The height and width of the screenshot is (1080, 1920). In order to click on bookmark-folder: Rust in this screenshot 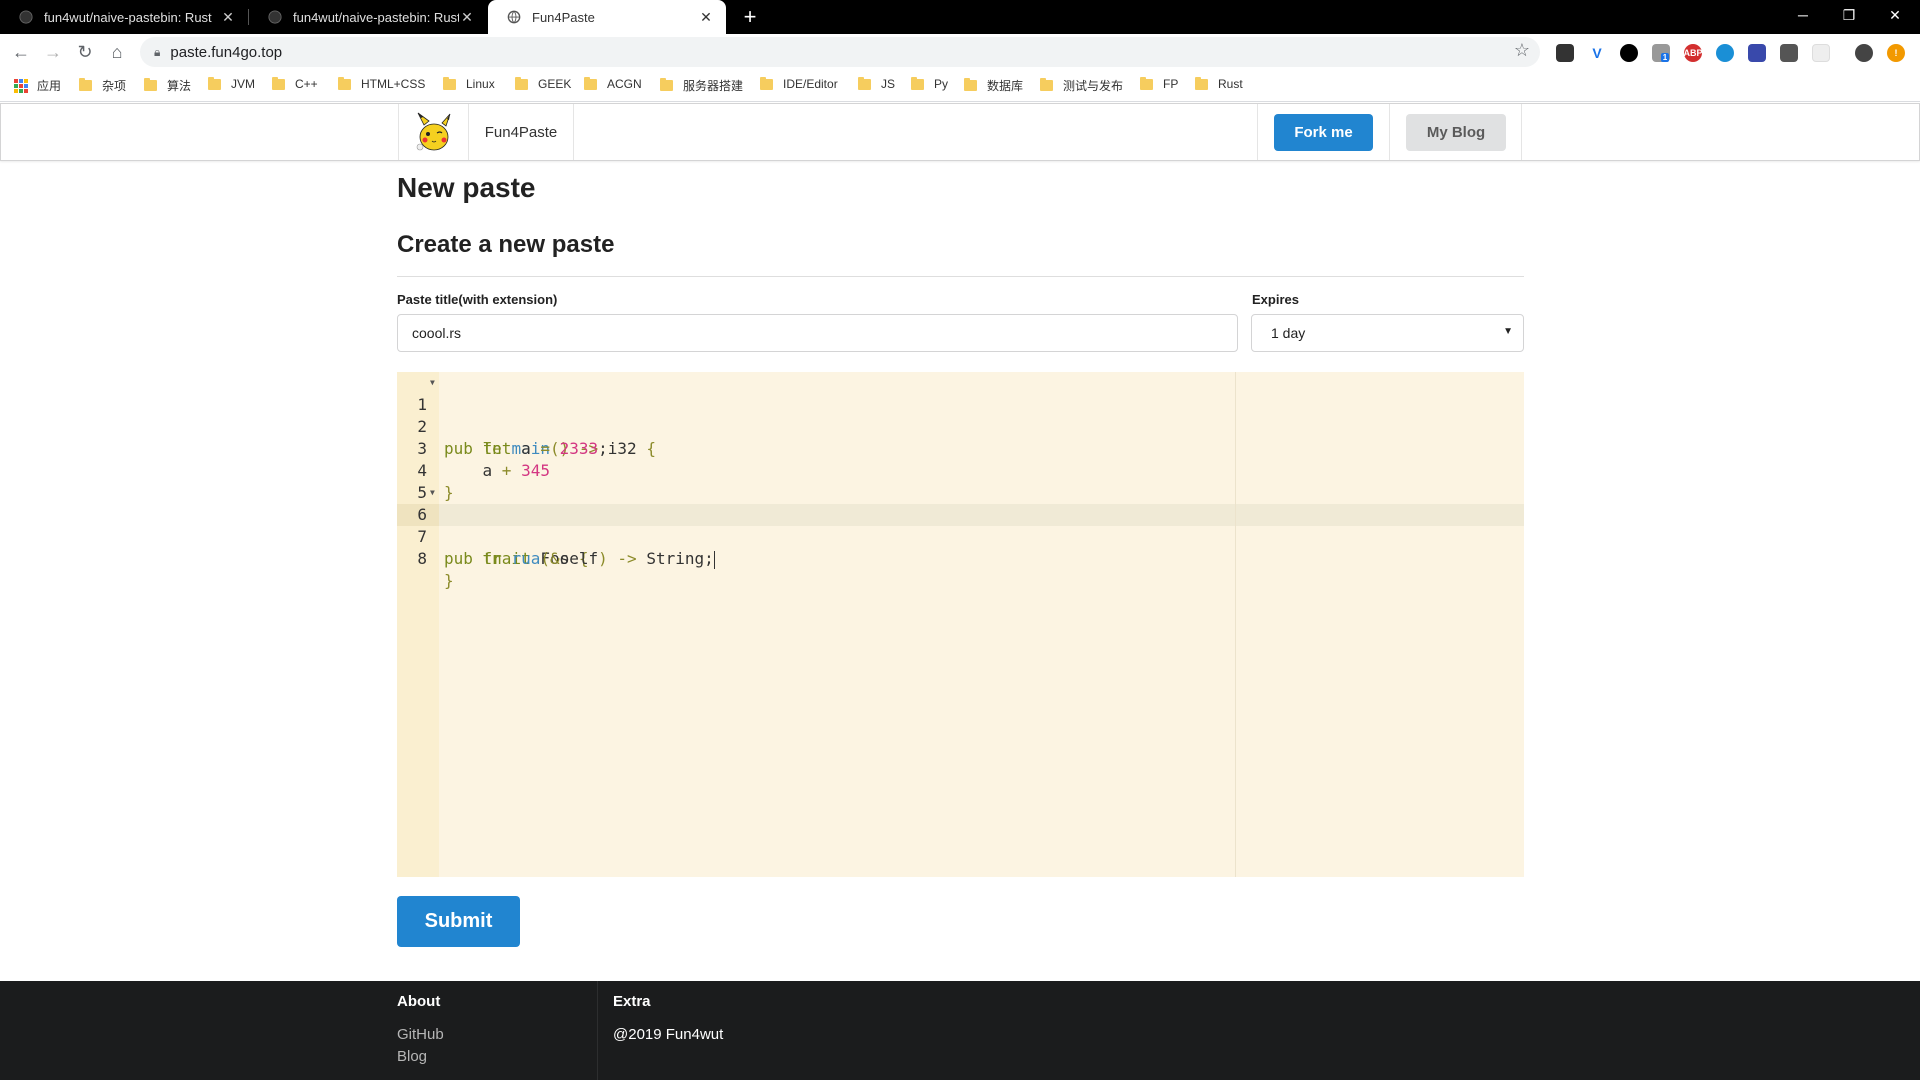, I will do `click(1219, 83)`.